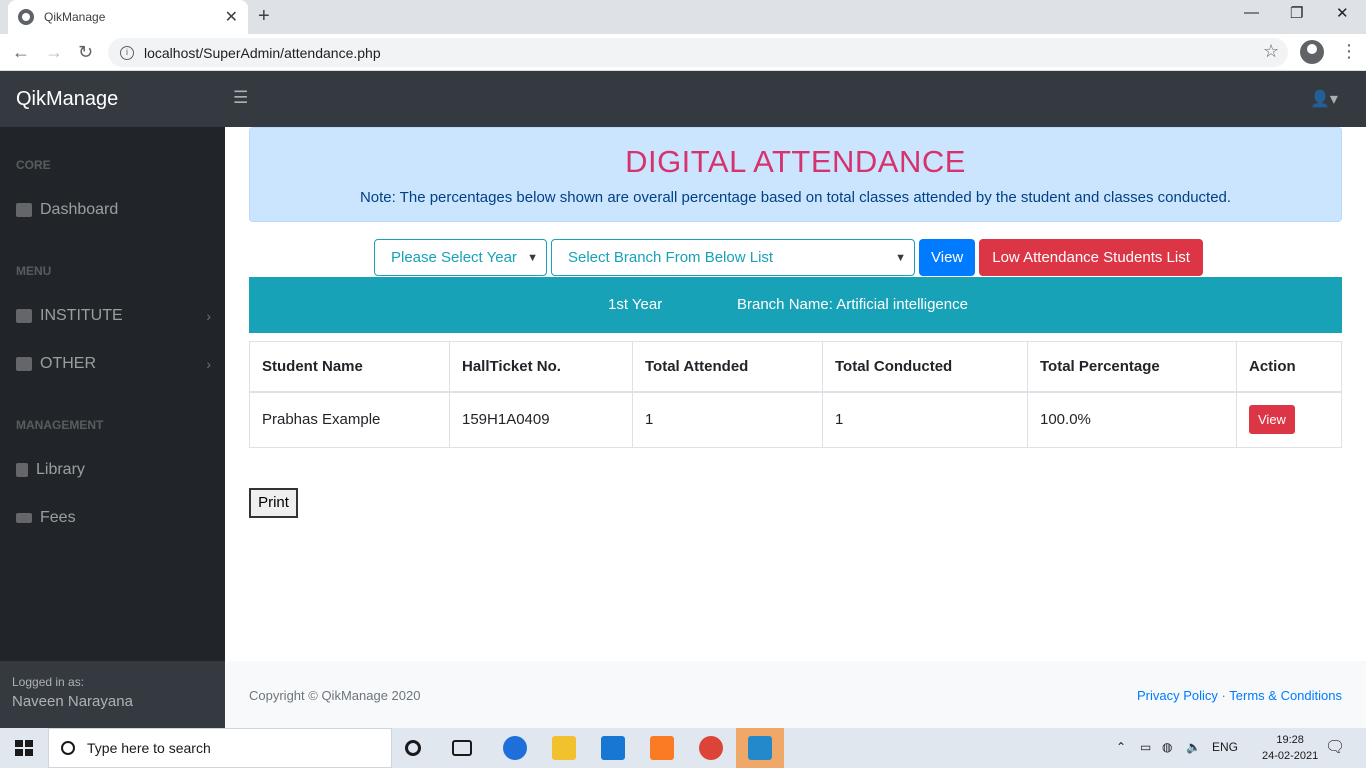  Describe the element at coordinates (515, 748) in the screenshot. I see `edge-icon` at that location.